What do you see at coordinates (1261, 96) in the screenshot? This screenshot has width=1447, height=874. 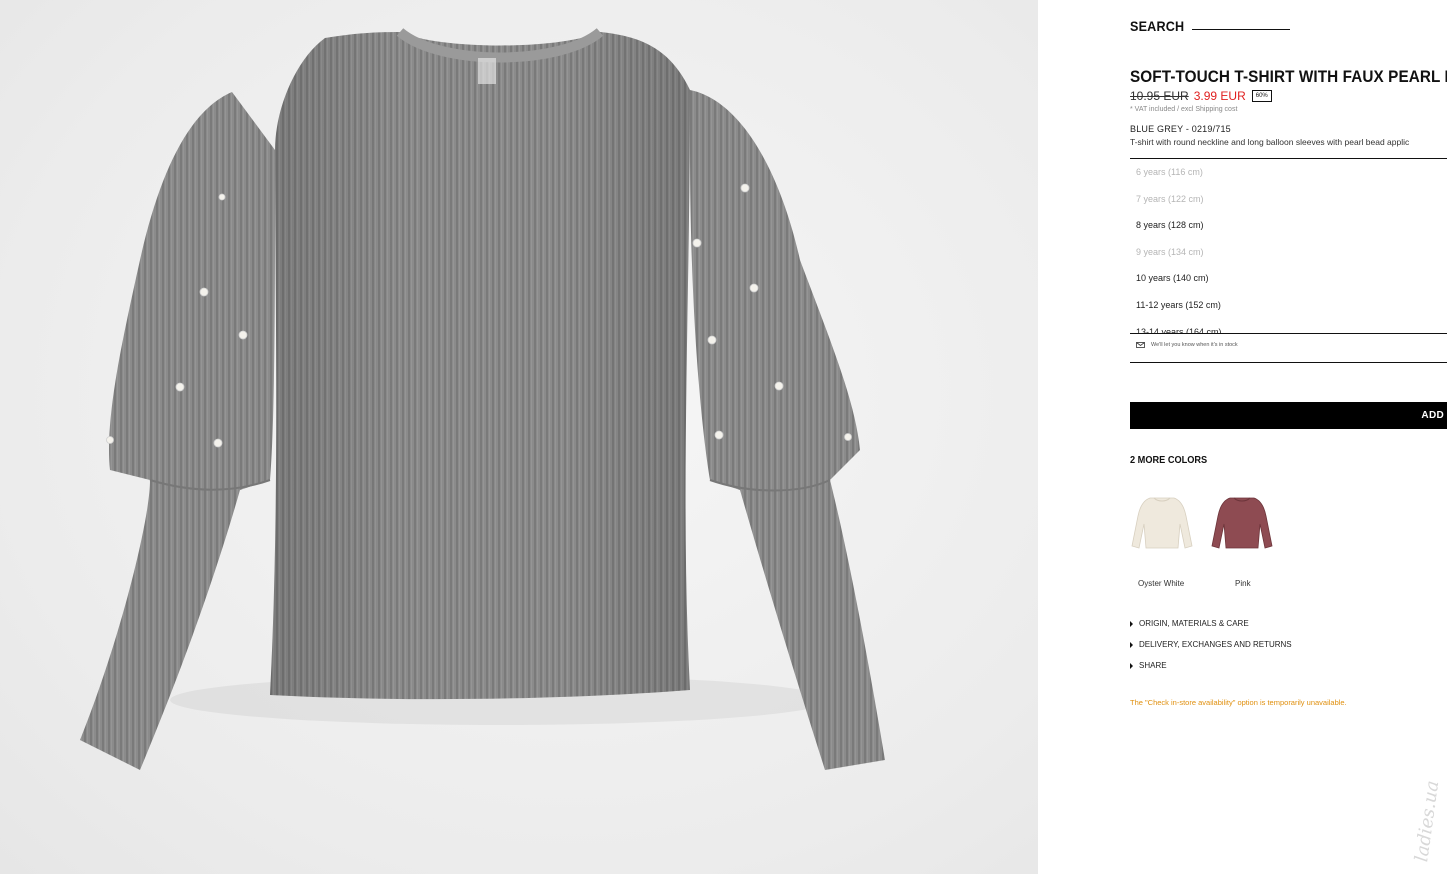 I see `discount-badge: 60%` at bounding box center [1261, 96].